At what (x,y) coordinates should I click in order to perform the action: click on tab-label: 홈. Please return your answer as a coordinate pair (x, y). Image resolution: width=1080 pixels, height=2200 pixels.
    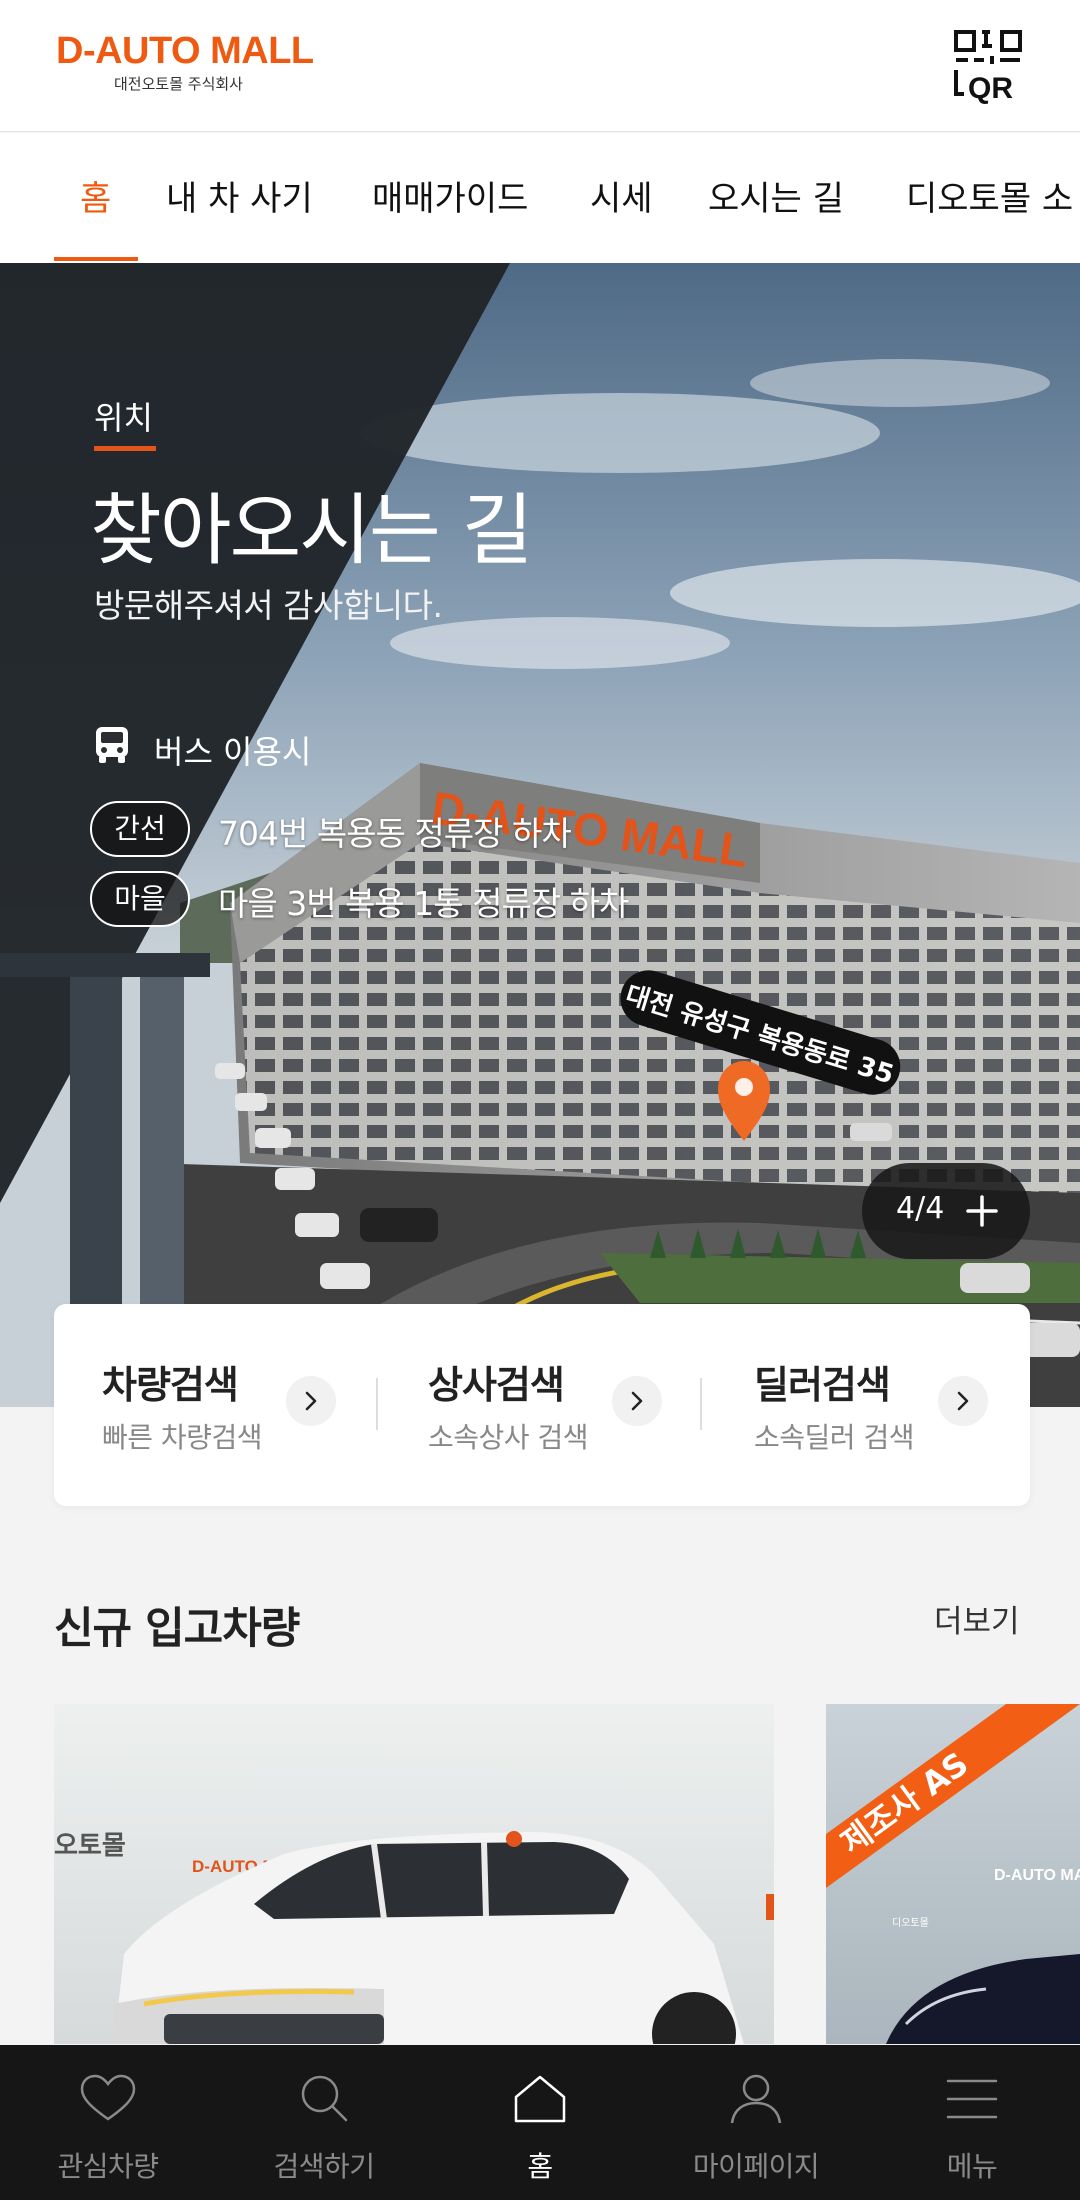
    Looking at the image, I should click on (540, 2166).